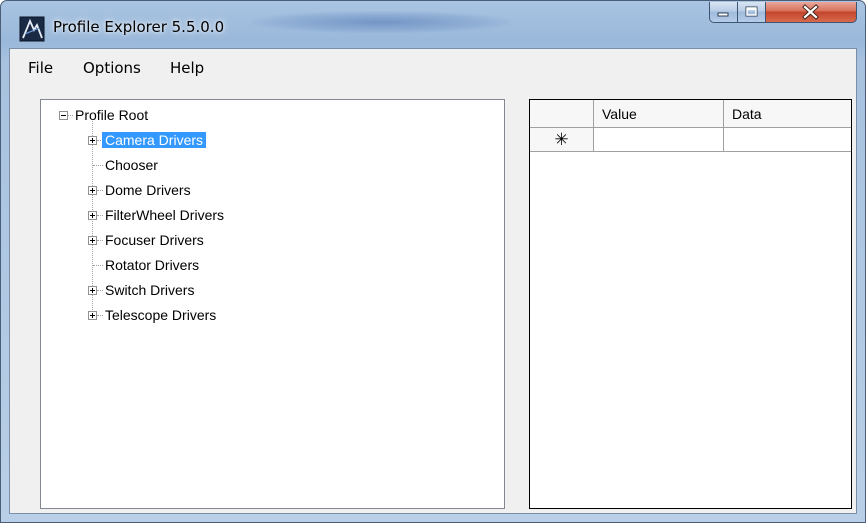 The height and width of the screenshot is (523, 866). I want to click on close-icon, so click(810, 12).